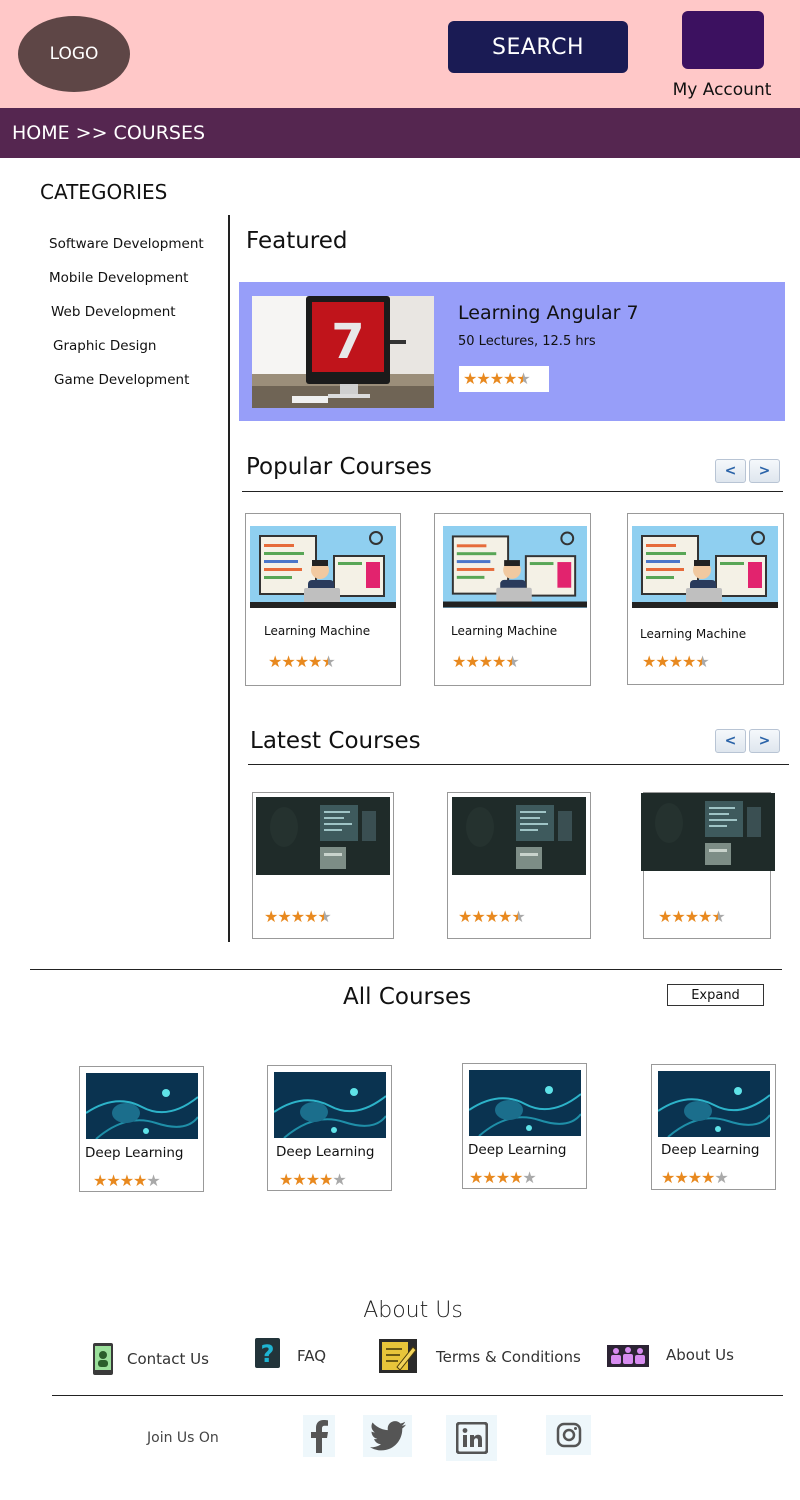 The height and width of the screenshot is (1500, 800). I want to click on footer-link-contact-us: Contact Us, so click(168, 1359).